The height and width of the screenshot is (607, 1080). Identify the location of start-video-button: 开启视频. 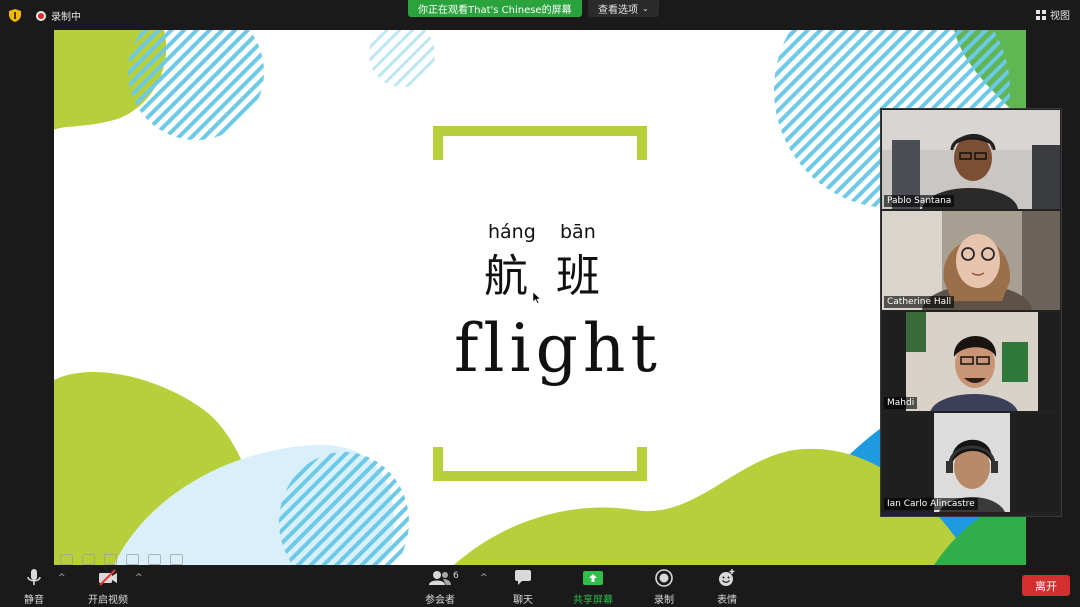
(108, 587).